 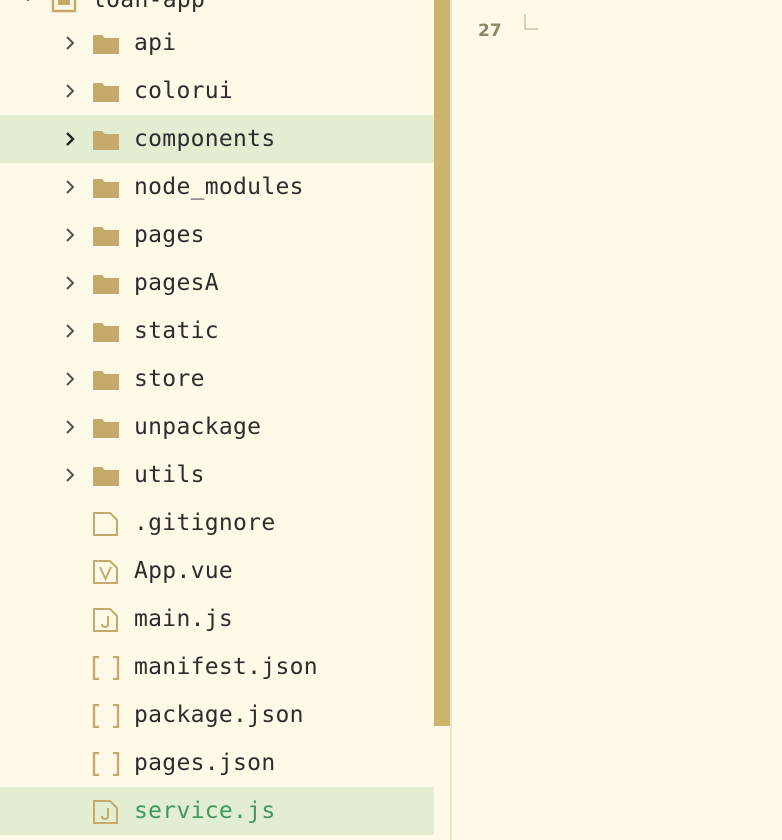 I want to click on tree-item-label: App.vue, so click(x=184, y=571).